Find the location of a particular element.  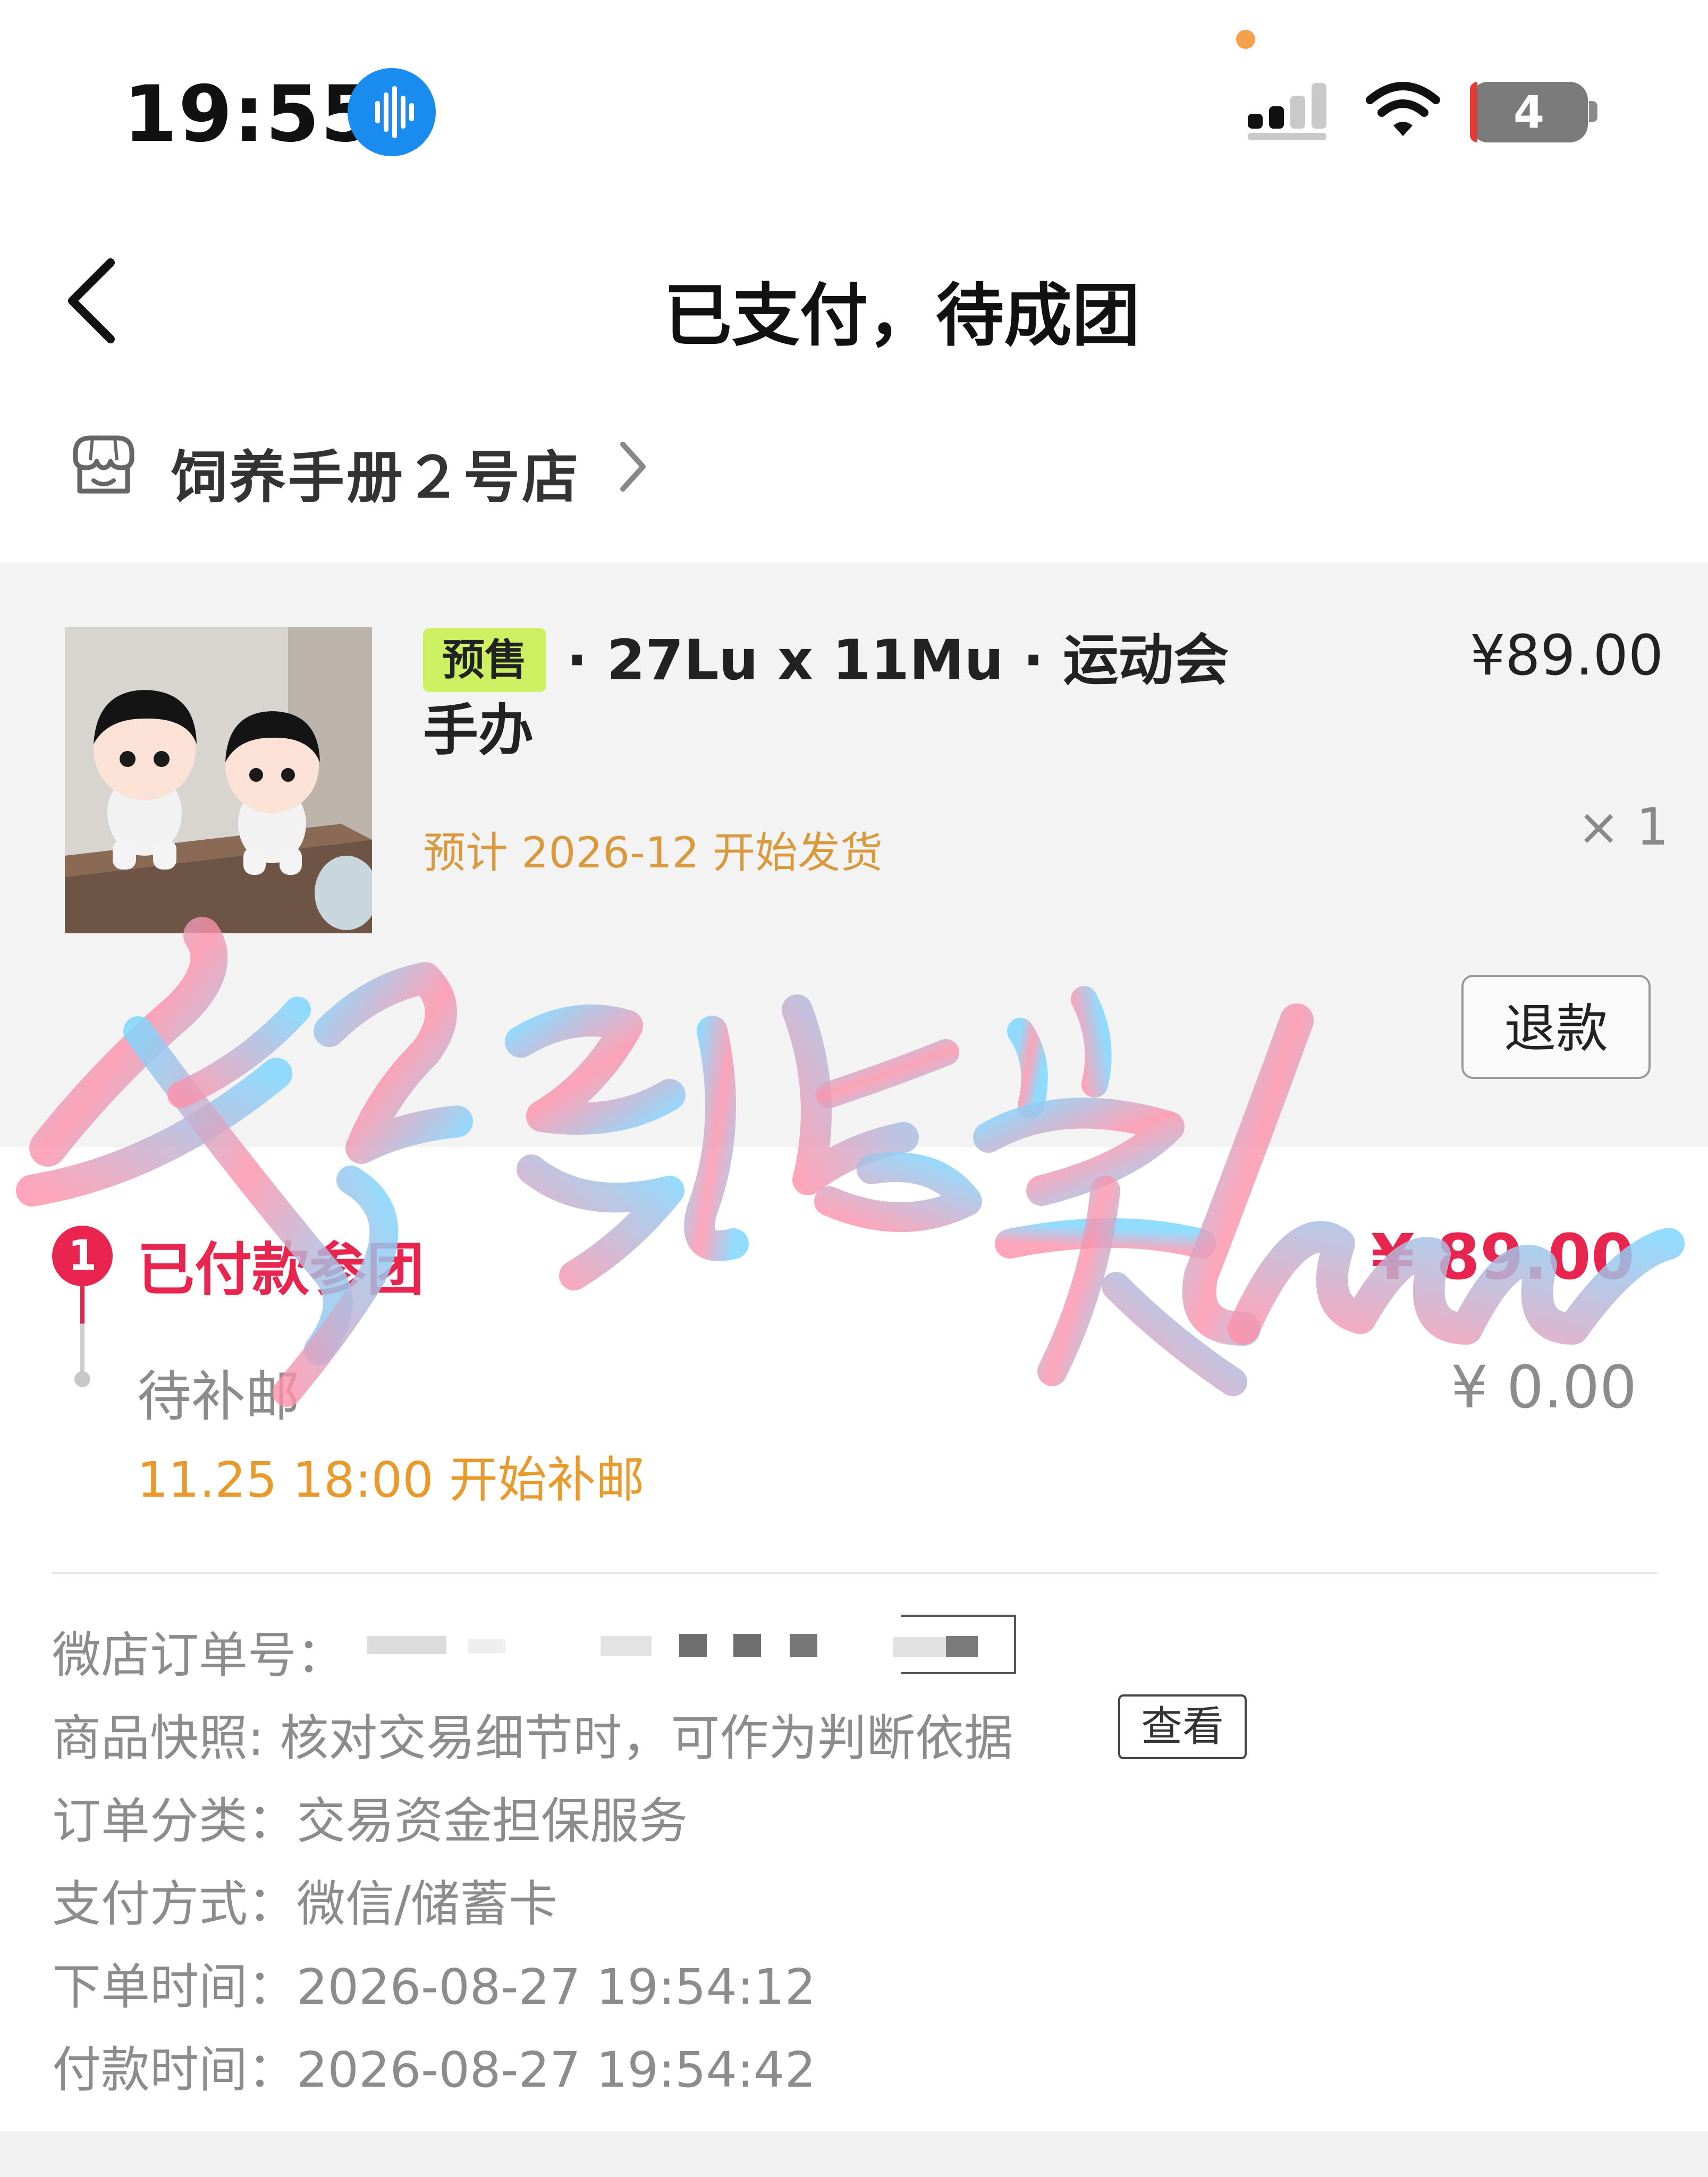

battery-level: 4 is located at coordinates (1529, 112).